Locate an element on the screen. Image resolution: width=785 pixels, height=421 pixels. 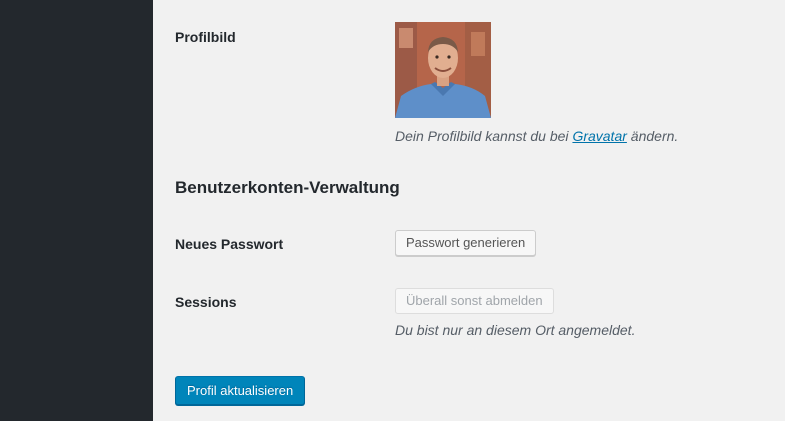
profile-picture-label: Profilbild is located at coordinates (205, 37).